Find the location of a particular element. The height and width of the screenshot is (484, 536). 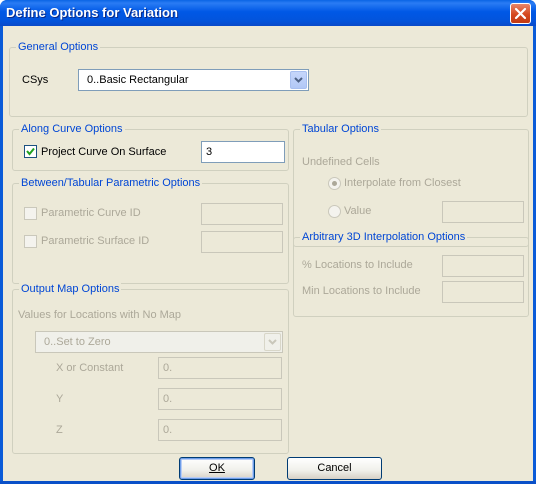

close-icon is located at coordinates (520, 13).